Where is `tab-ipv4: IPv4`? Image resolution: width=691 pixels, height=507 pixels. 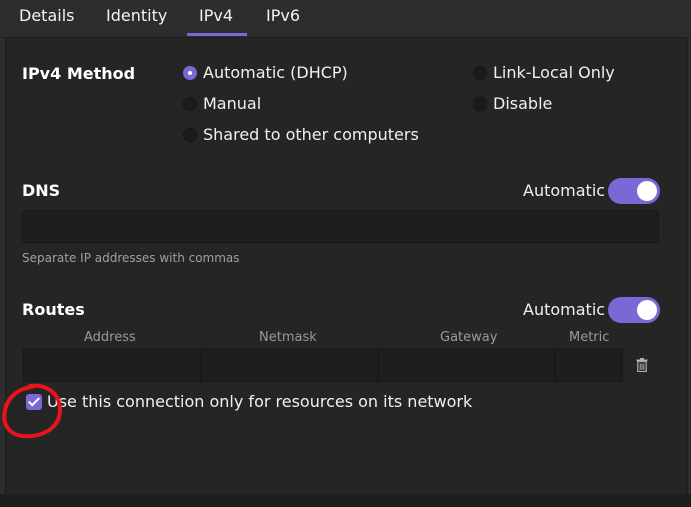 tab-ipv4: IPv4 is located at coordinates (216, 15).